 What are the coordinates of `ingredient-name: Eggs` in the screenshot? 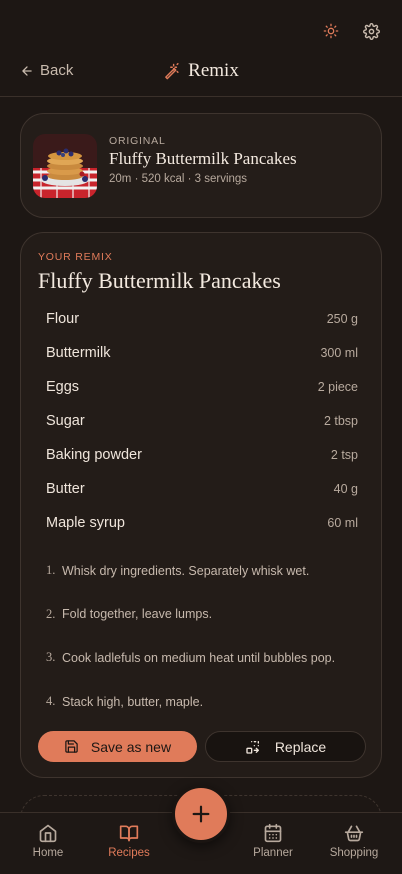 It's located at (63, 387).